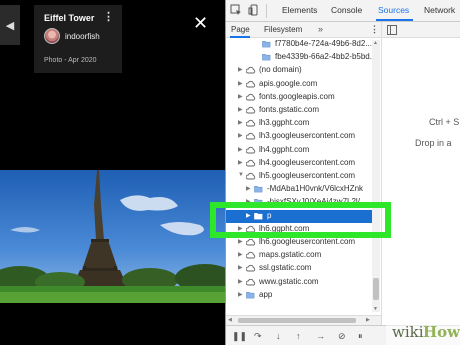  Describe the element at coordinates (70, 60) in the screenshot. I see `photo-date: Photo - Apr 2020` at that location.